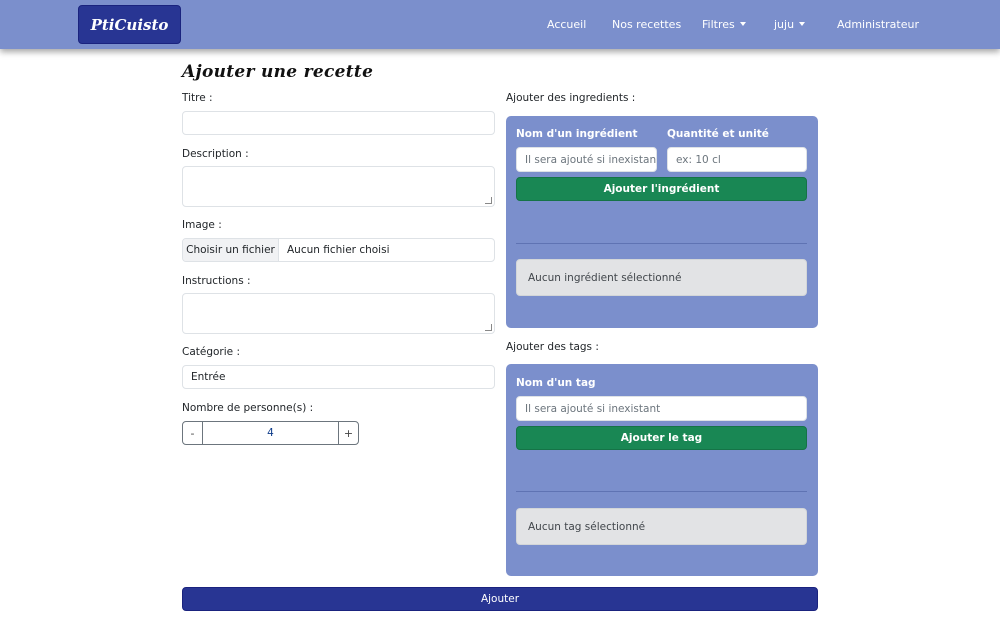  Describe the element at coordinates (586, 159) in the screenshot. I see `ingredient-name-input: Il sera ajouté si inexistant` at that location.